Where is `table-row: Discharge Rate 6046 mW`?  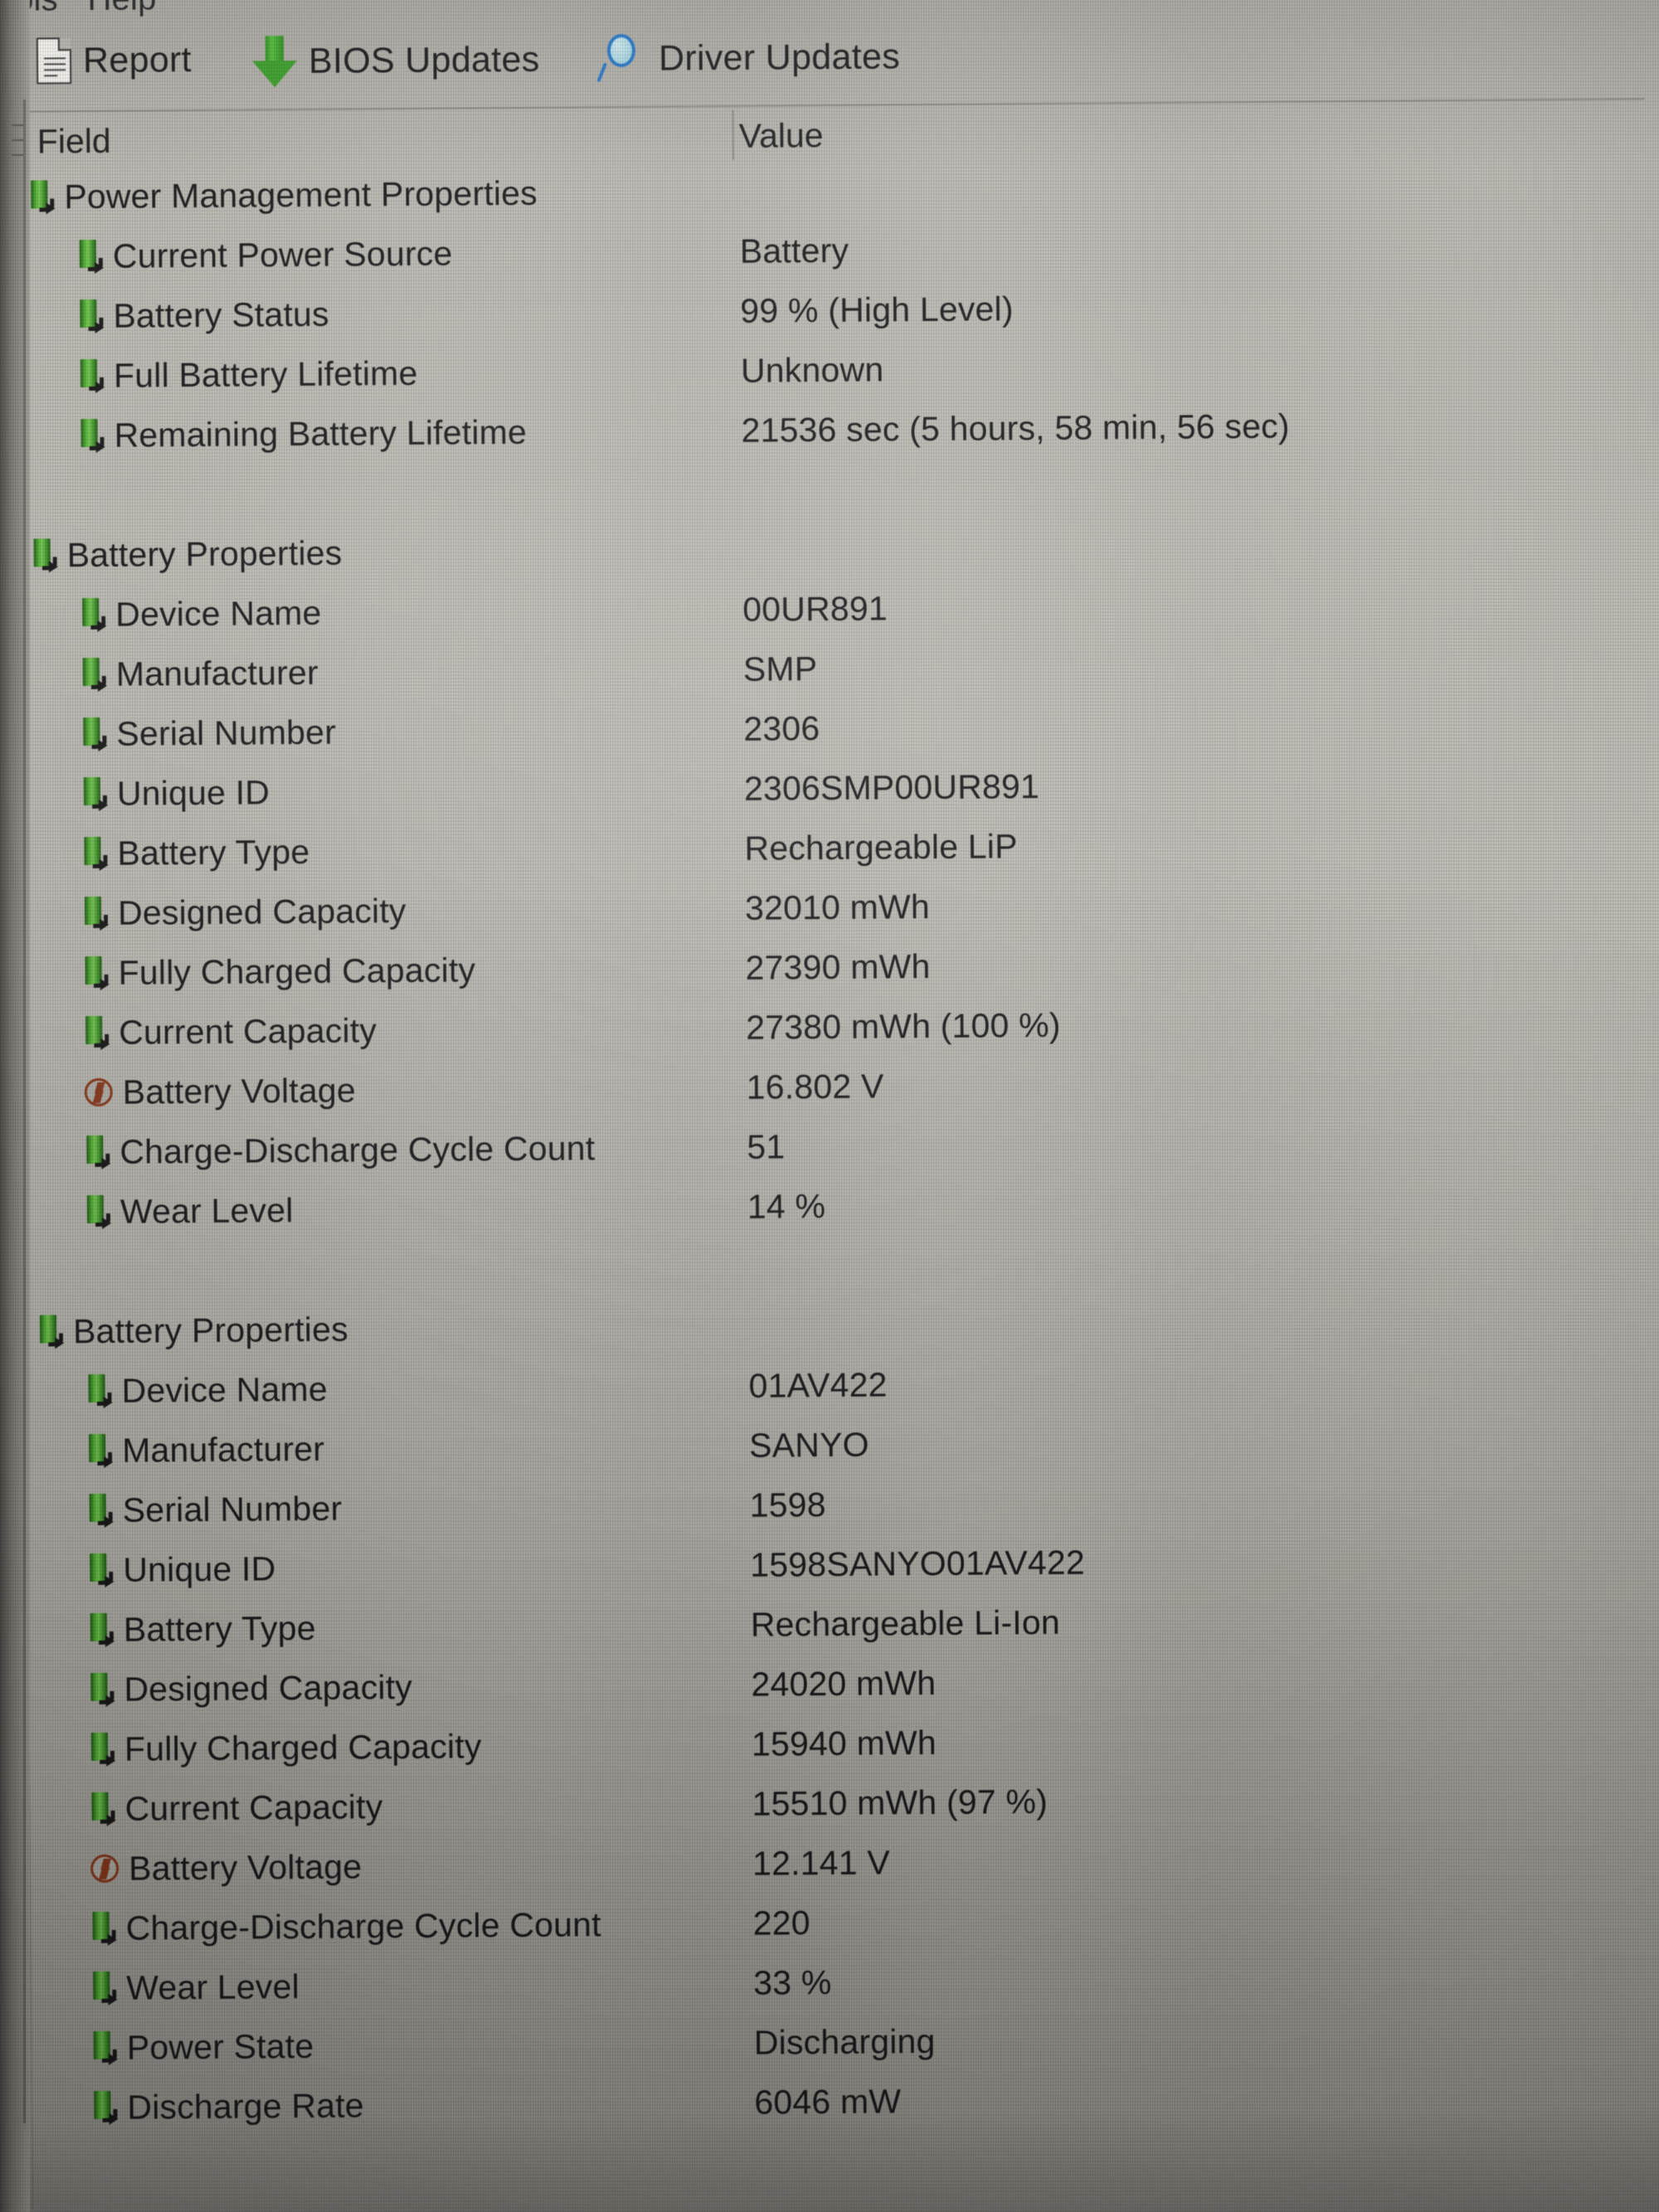 table-row: Discharge Rate 6046 mW is located at coordinates (845, 2101).